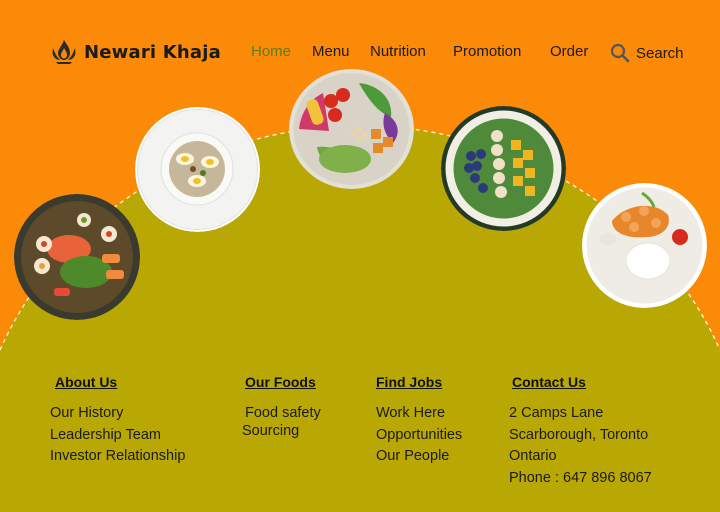 The width and height of the screenshot is (720, 512). I want to click on footer-jobs-heading: Find Jobs, so click(409, 382).